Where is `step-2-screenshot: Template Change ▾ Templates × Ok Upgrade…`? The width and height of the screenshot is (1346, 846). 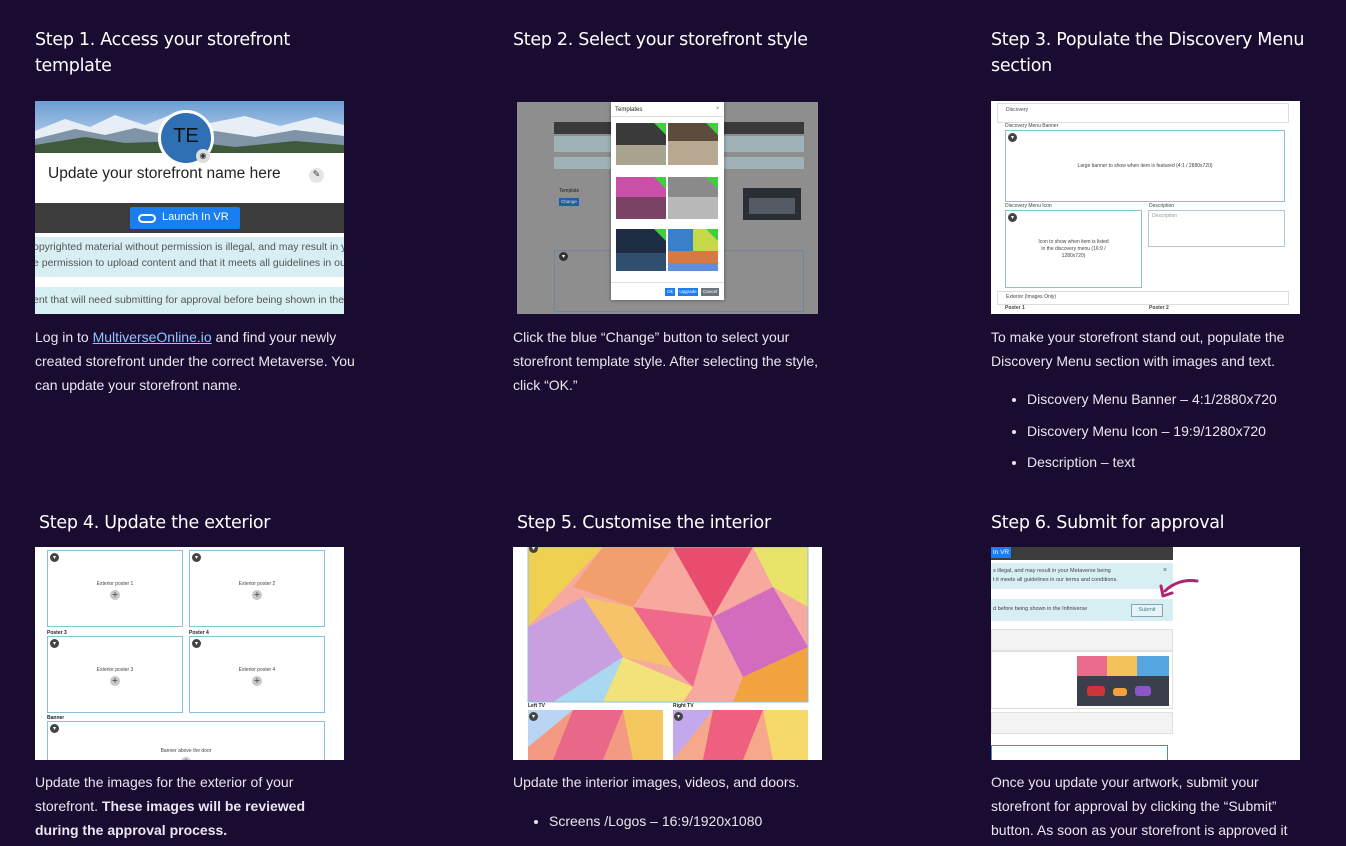
step-2-screenshot: Template Change ▾ Templates × Ok Upgrade… is located at coordinates (667, 208).